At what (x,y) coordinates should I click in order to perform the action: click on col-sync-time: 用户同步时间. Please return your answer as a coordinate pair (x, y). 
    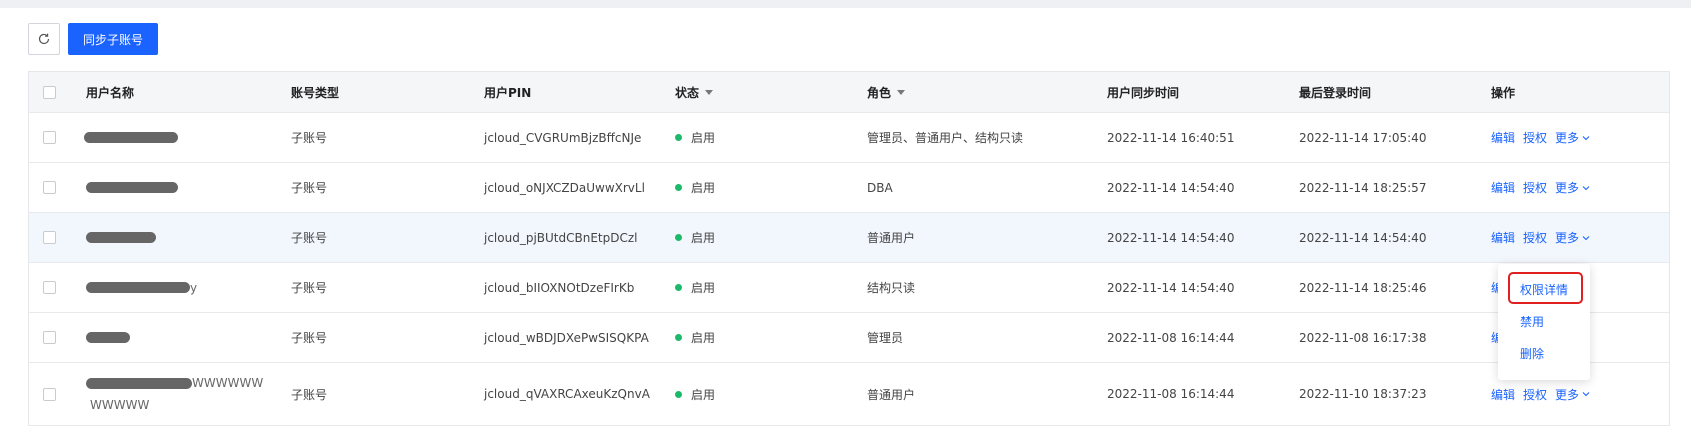
    Looking at the image, I should click on (1143, 92).